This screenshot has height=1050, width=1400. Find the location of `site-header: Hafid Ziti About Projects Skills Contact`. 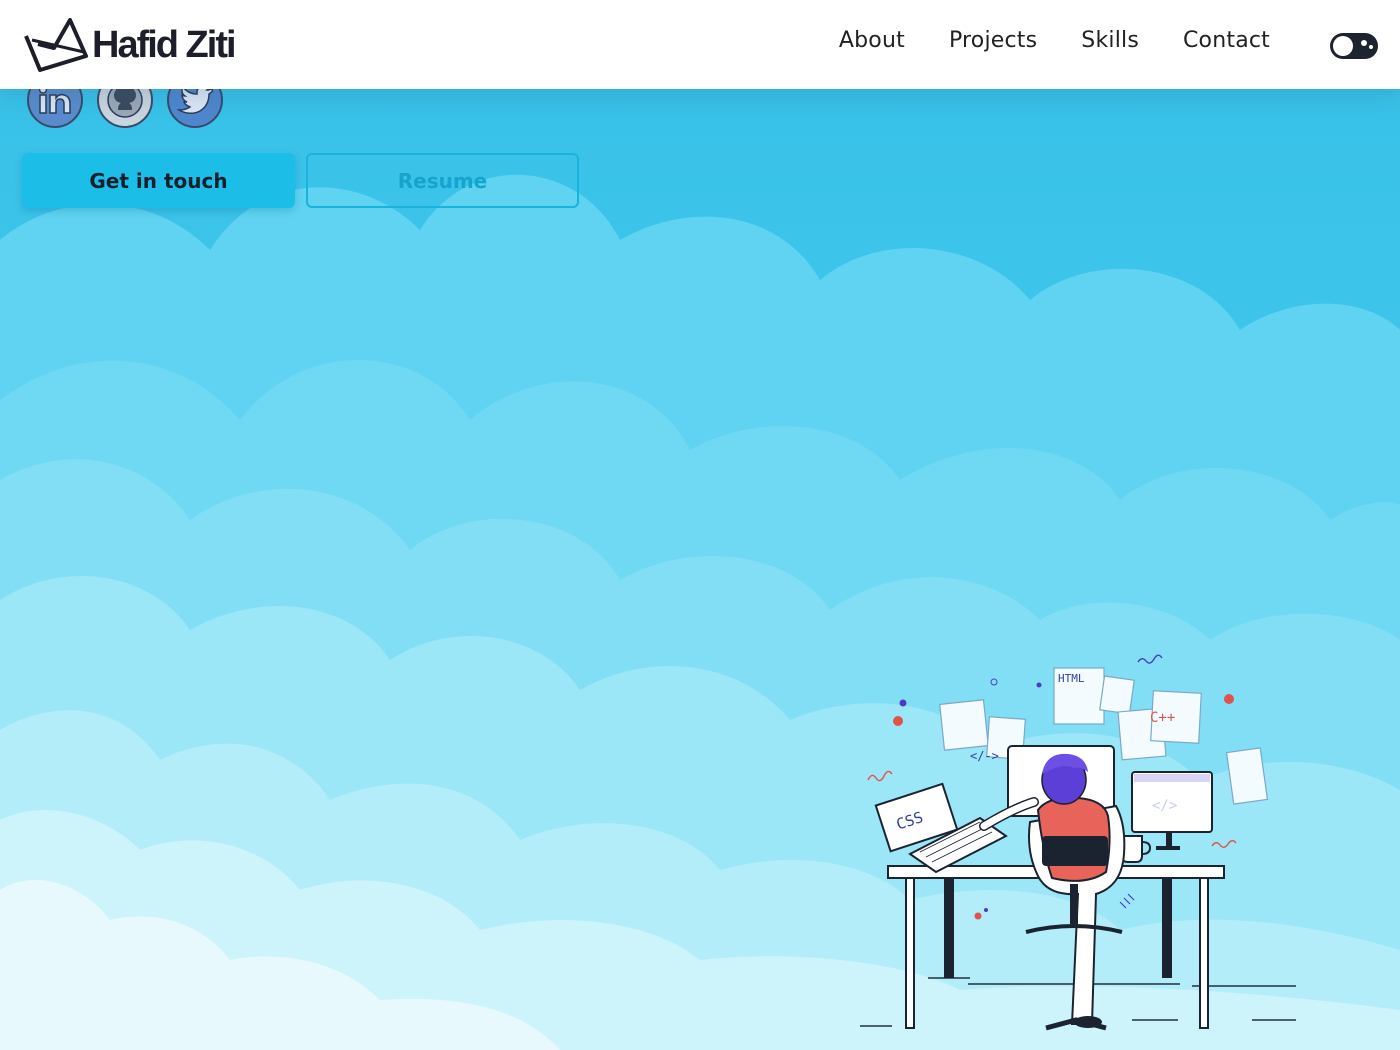

site-header: Hafid Ziti About Projects Skills Contact is located at coordinates (700, 44).